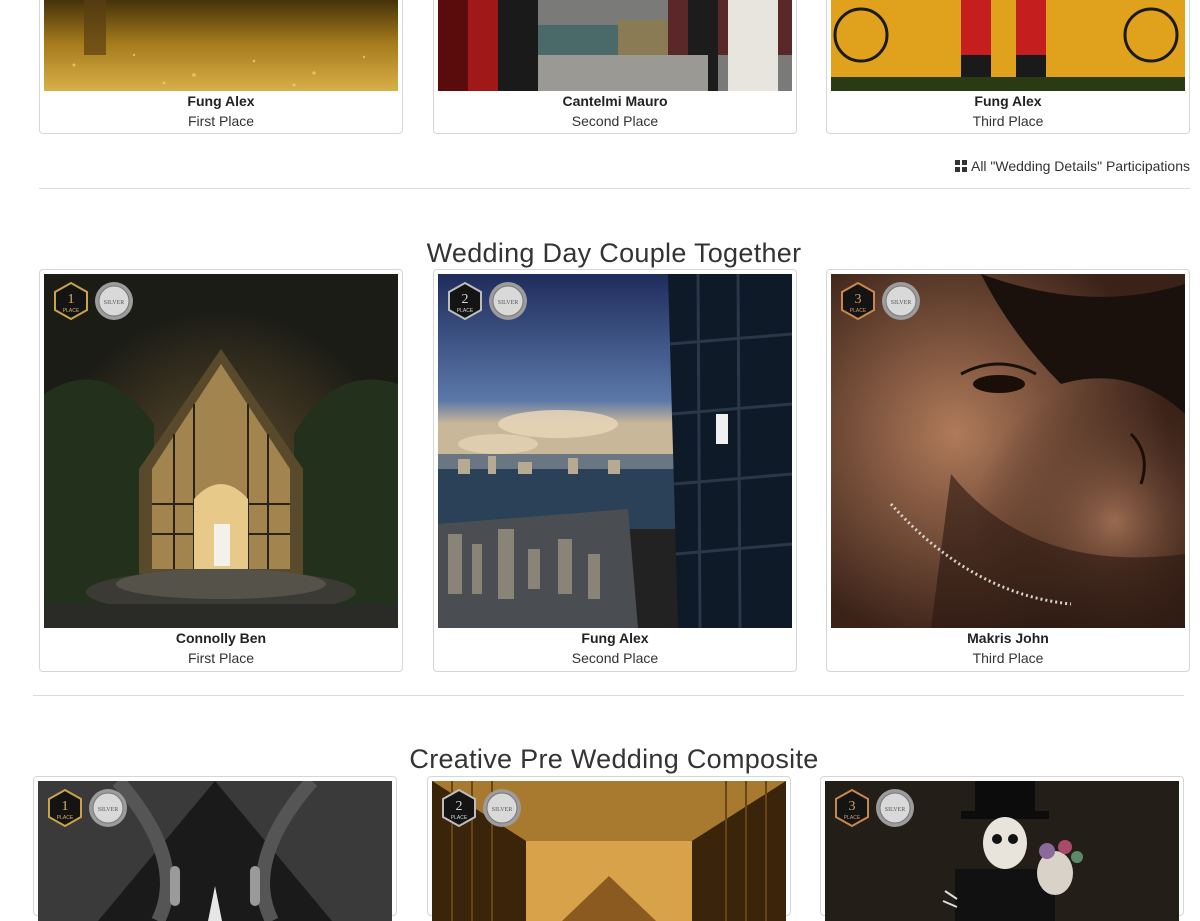  I want to click on entry-card: 2 PLACE SILVER Fung Alex Second Place, so click(615, 470).